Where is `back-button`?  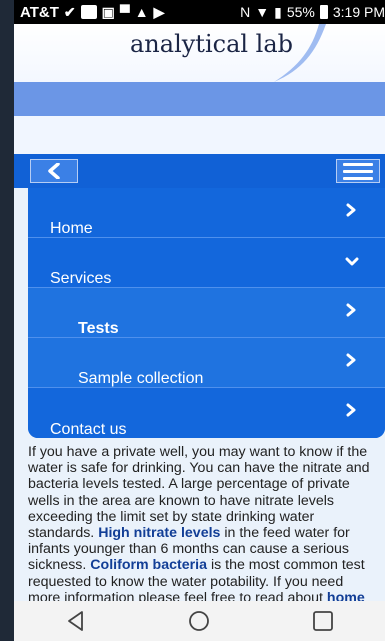 back-button is located at coordinates (54, 171).